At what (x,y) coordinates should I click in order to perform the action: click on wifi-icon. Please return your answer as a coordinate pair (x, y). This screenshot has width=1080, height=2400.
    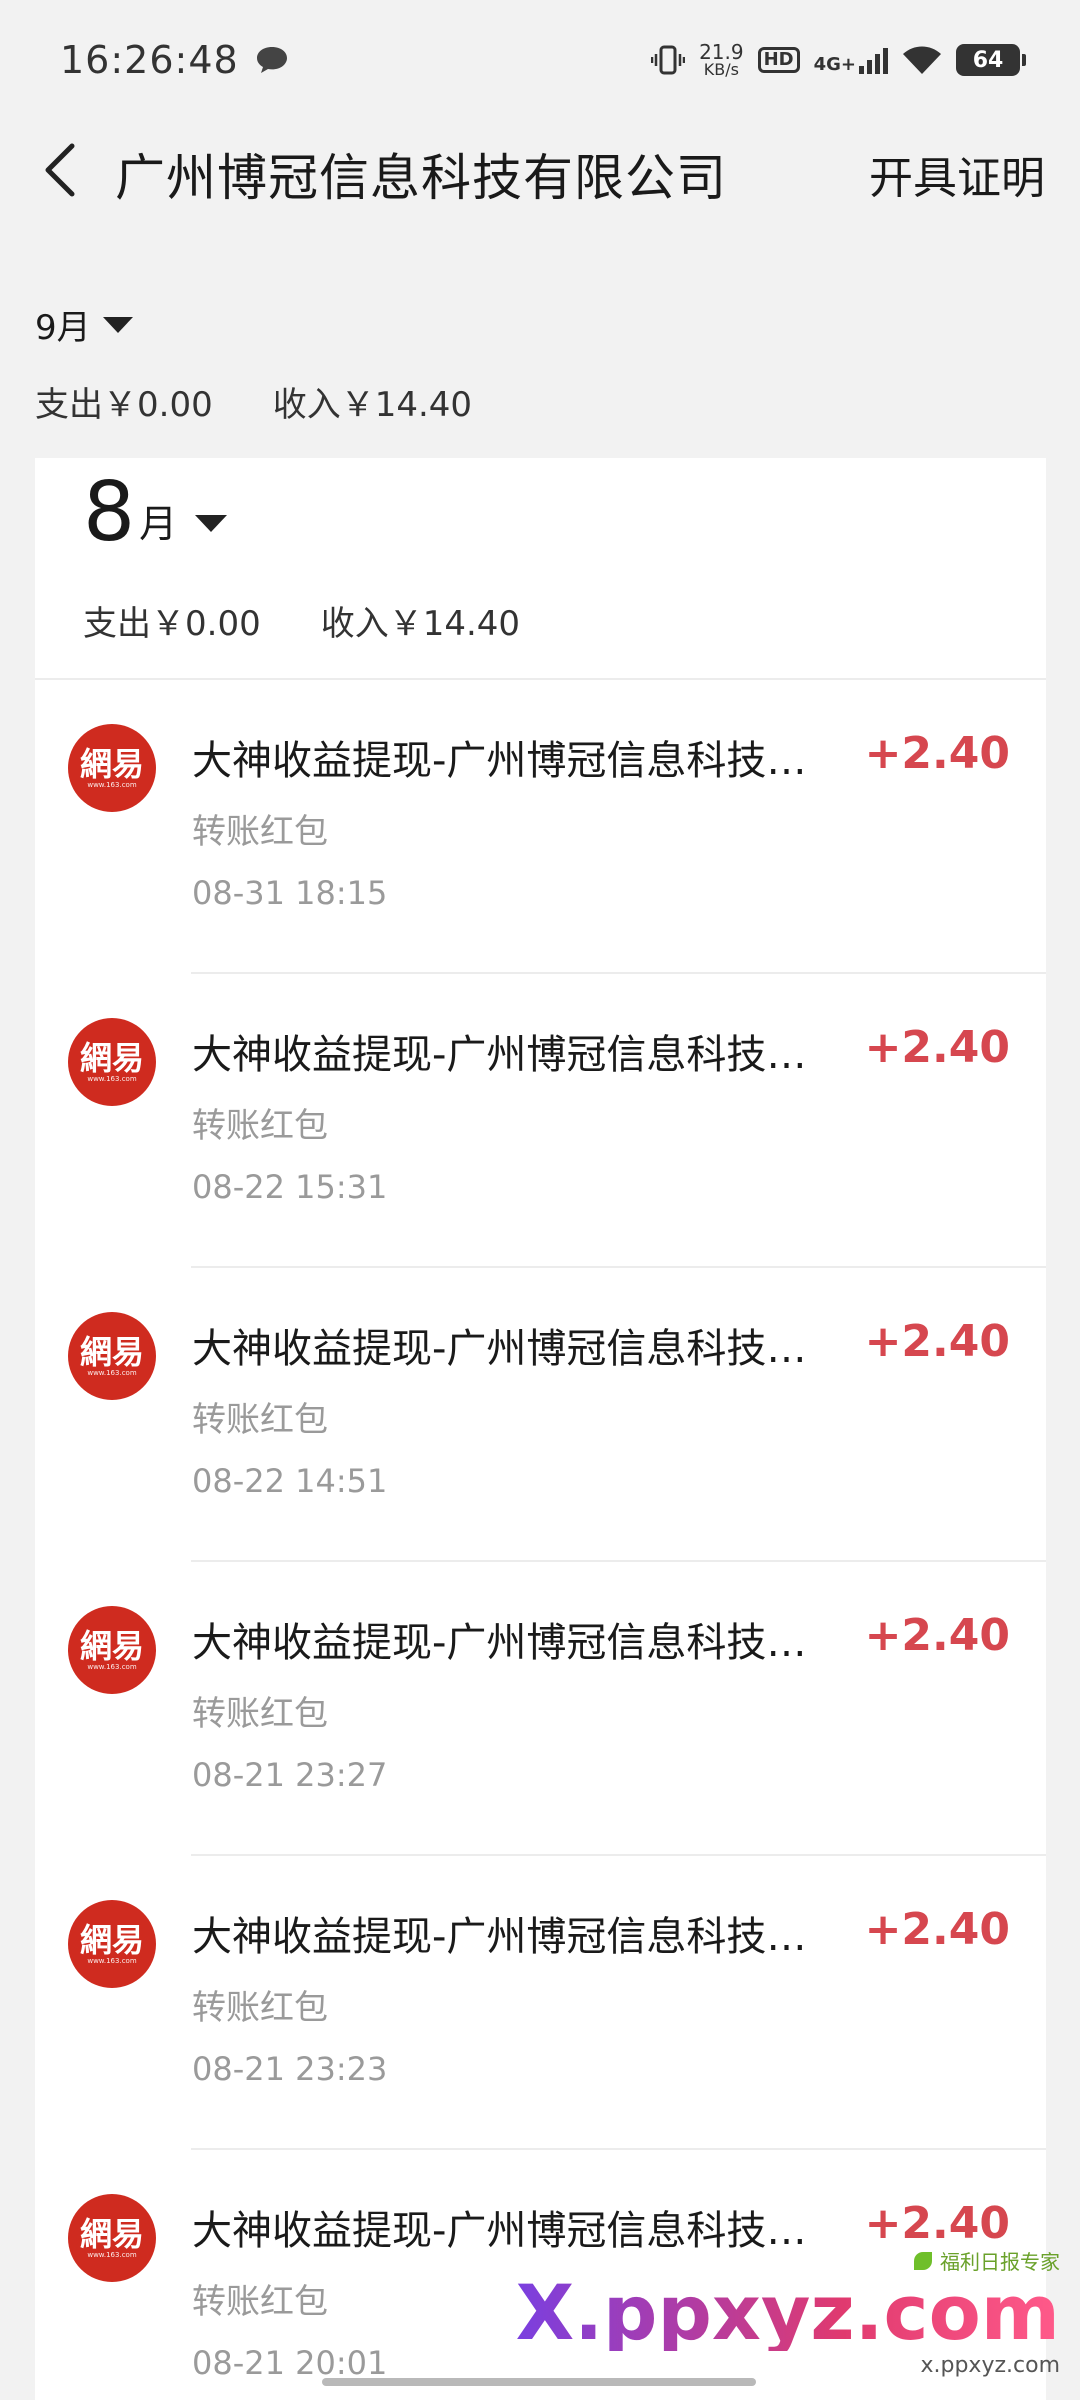
    Looking at the image, I should click on (922, 60).